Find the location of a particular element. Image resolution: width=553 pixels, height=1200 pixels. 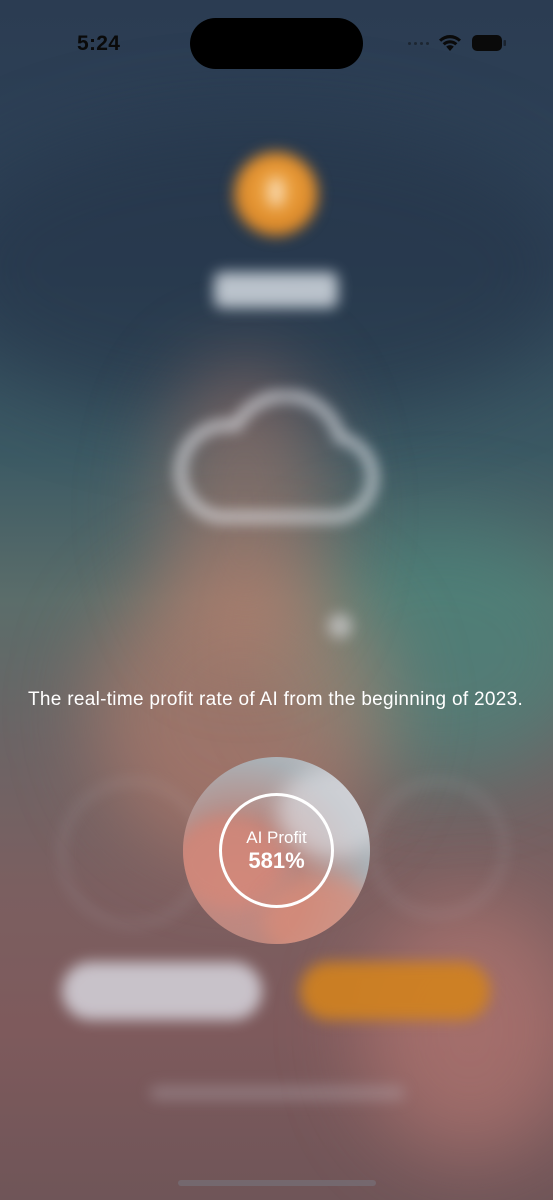

status-icons is located at coordinates (457, 43).